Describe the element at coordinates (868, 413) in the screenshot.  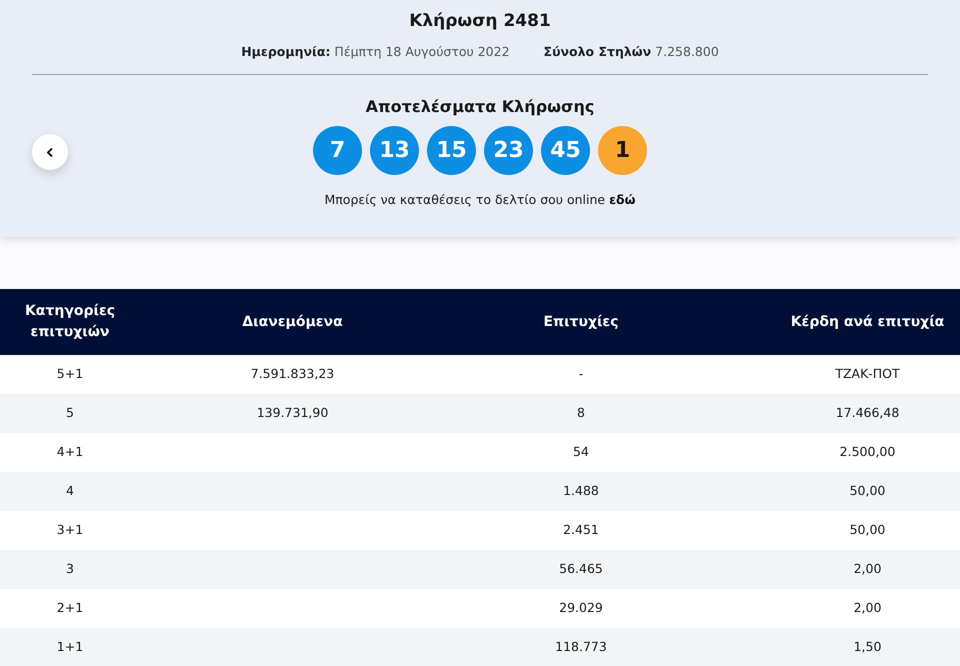
I see `table-cell-text: 17.466,48` at that location.